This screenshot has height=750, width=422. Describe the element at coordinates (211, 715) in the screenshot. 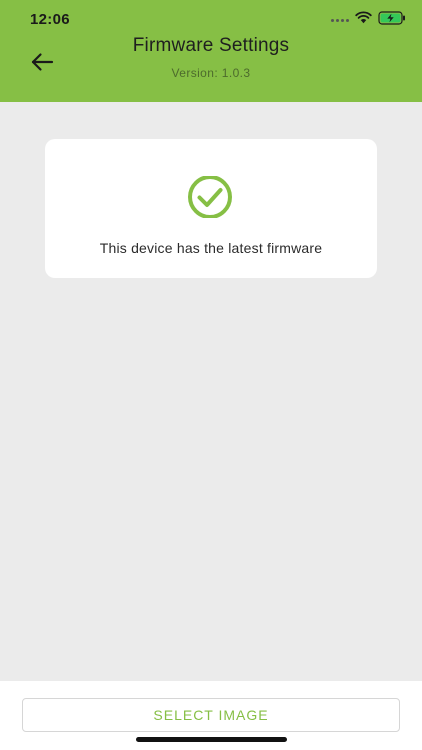

I see `select-image-button: SELECT IMAGE` at that location.